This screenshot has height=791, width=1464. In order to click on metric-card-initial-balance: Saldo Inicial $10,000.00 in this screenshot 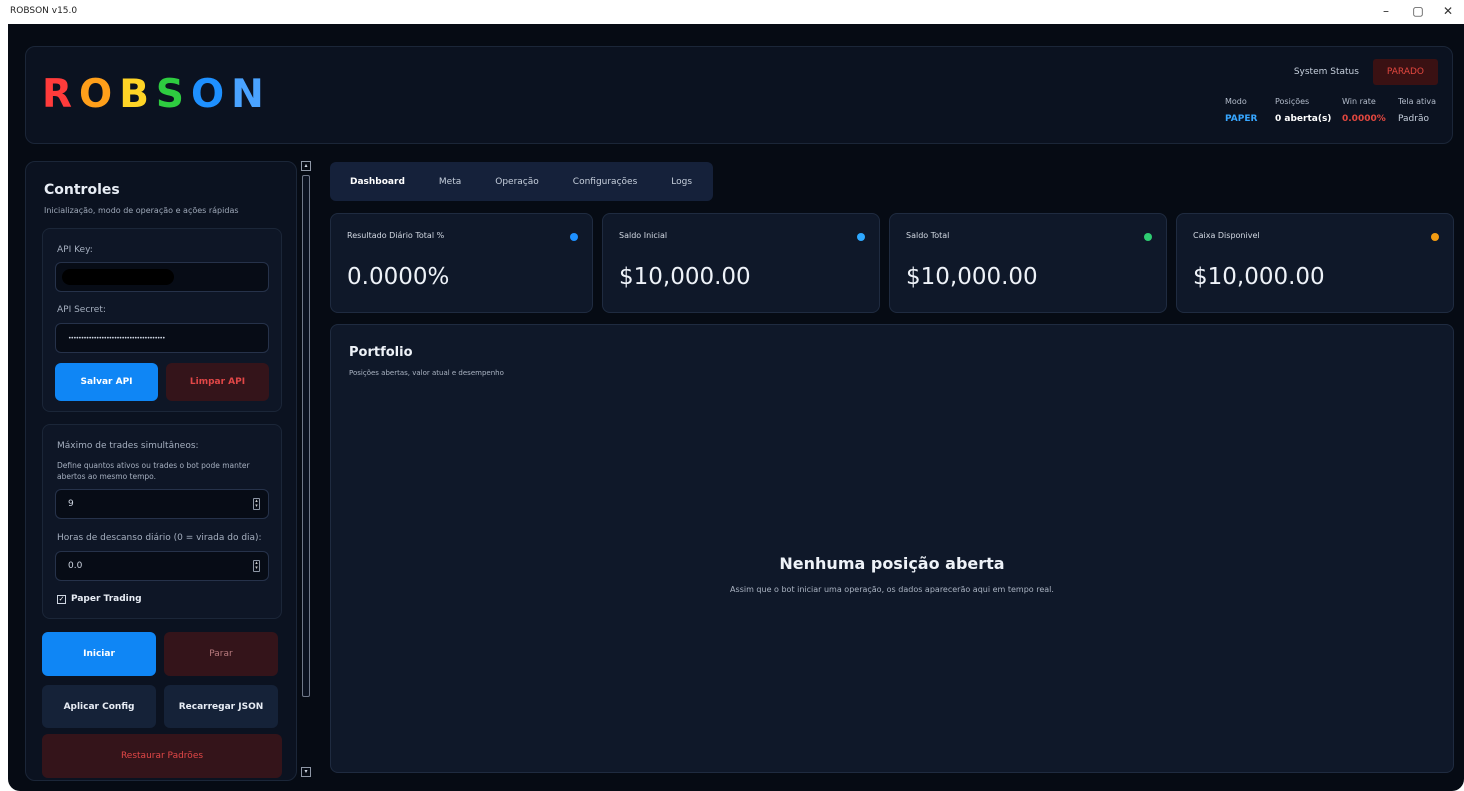, I will do `click(741, 263)`.